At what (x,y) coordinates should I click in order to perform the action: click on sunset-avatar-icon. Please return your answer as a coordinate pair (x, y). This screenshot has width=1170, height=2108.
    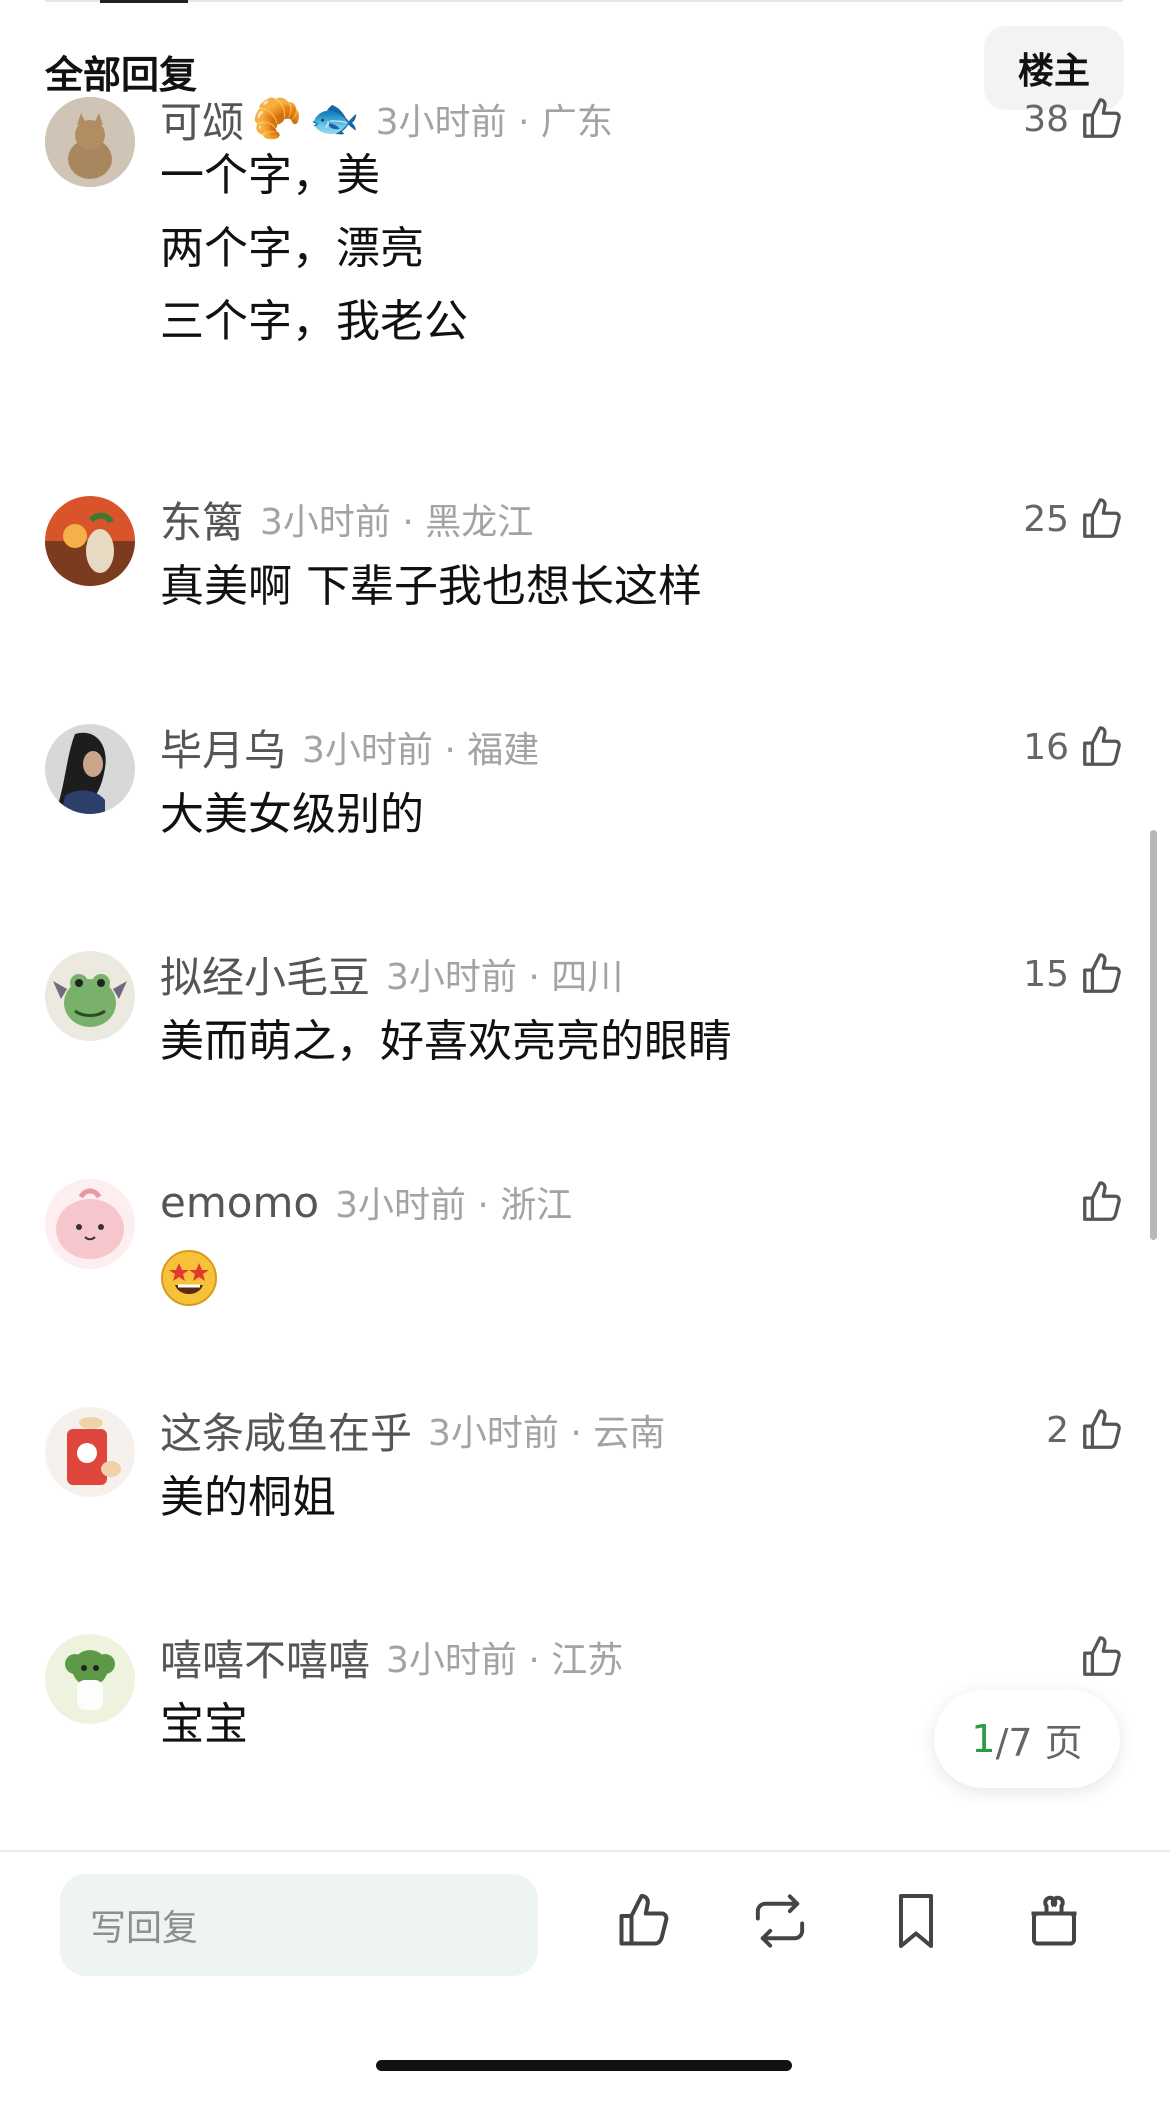
    Looking at the image, I should click on (90, 541).